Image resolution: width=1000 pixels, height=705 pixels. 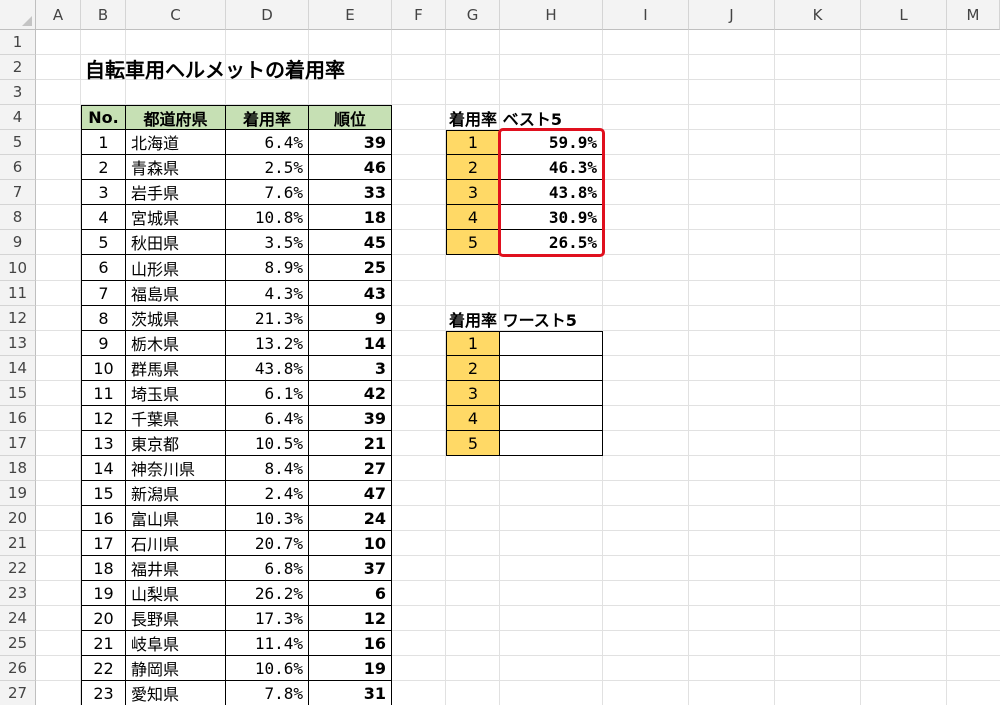 What do you see at coordinates (103, 15) in the screenshot?
I see `column-header: B` at bounding box center [103, 15].